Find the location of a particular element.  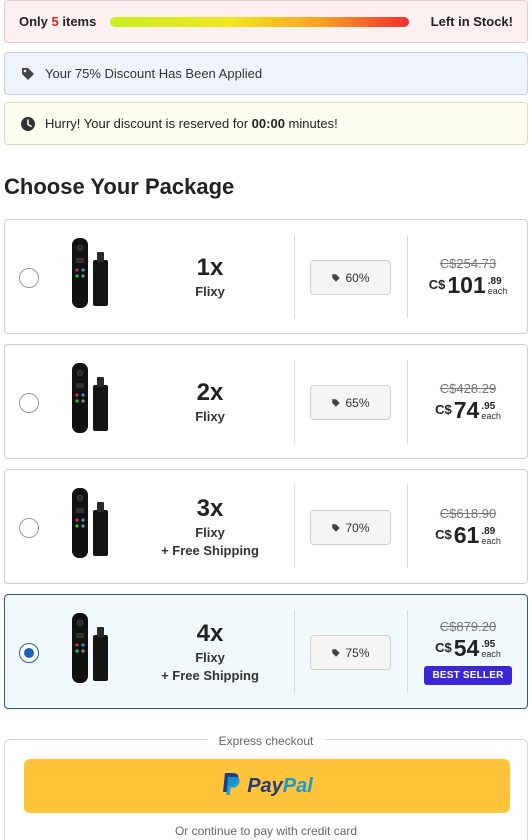

current-price: C$ 54.95 each is located at coordinates (468, 647).